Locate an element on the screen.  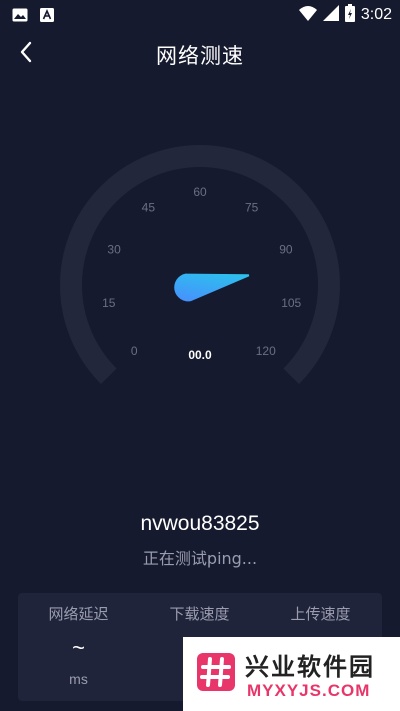
gauge-tick-label: 90 is located at coordinates (286, 249).